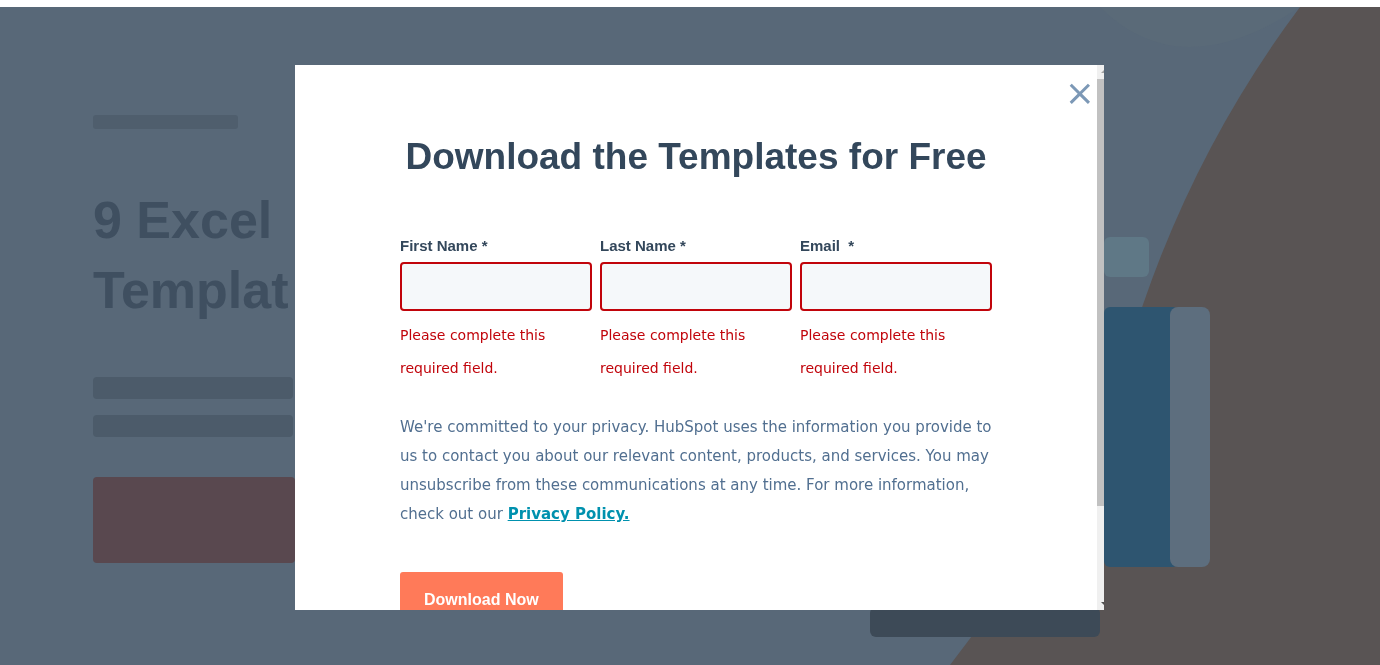 Image resolution: width=1380 pixels, height=665 pixels. I want to click on field-label: First Name *, so click(444, 246).